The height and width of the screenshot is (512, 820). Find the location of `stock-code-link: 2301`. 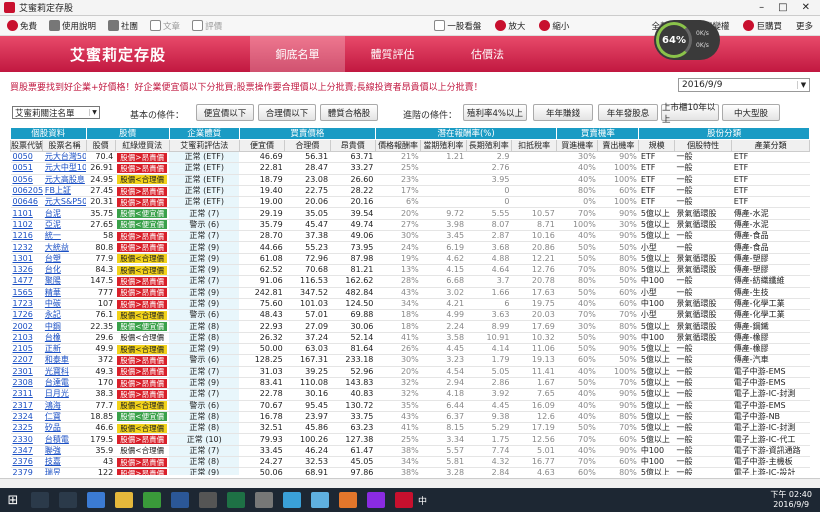

stock-code-link: 2301 is located at coordinates (26, 372).